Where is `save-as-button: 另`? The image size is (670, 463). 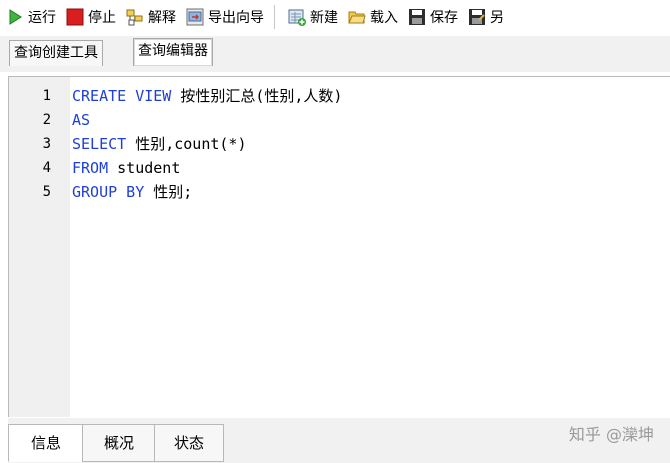
save-as-button: 另 is located at coordinates (485, 17).